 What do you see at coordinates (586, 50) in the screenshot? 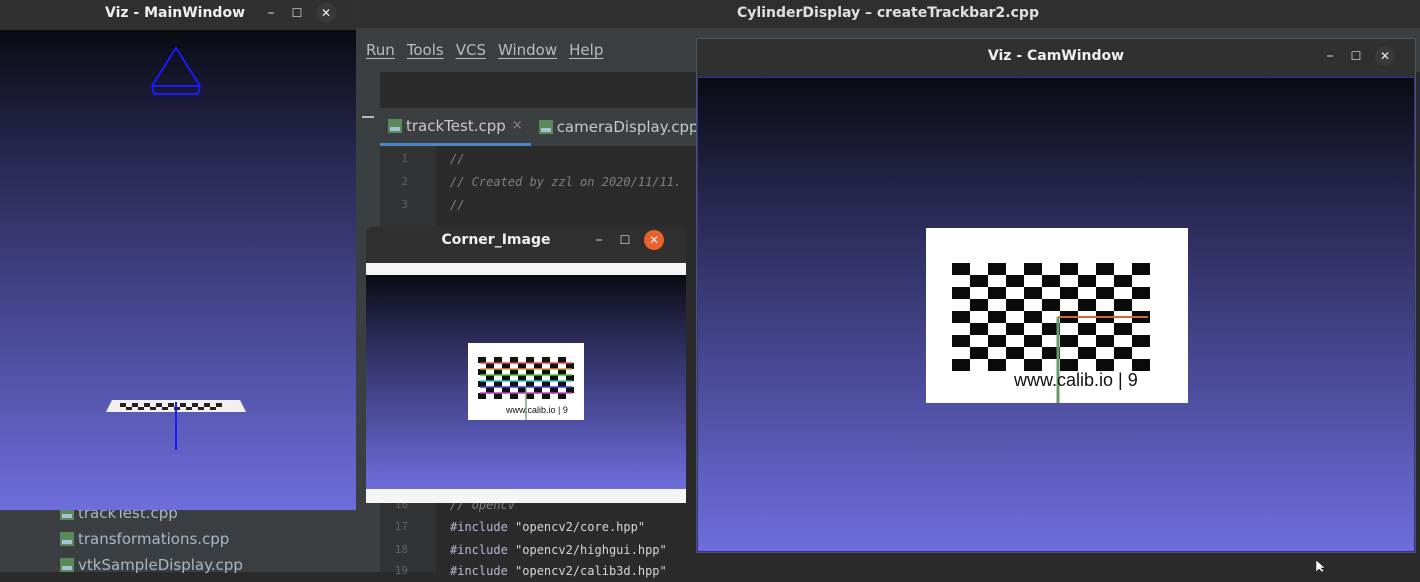
I see `menu-help: Help` at bounding box center [586, 50].